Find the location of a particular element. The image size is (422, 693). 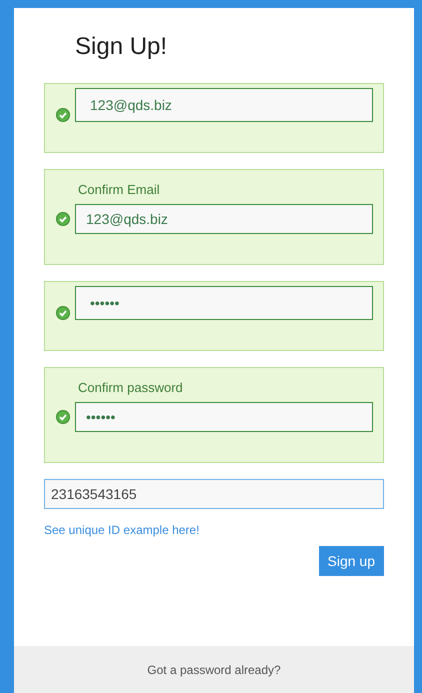

sign-up-button: Sign up is located at coordinates (351, 561).